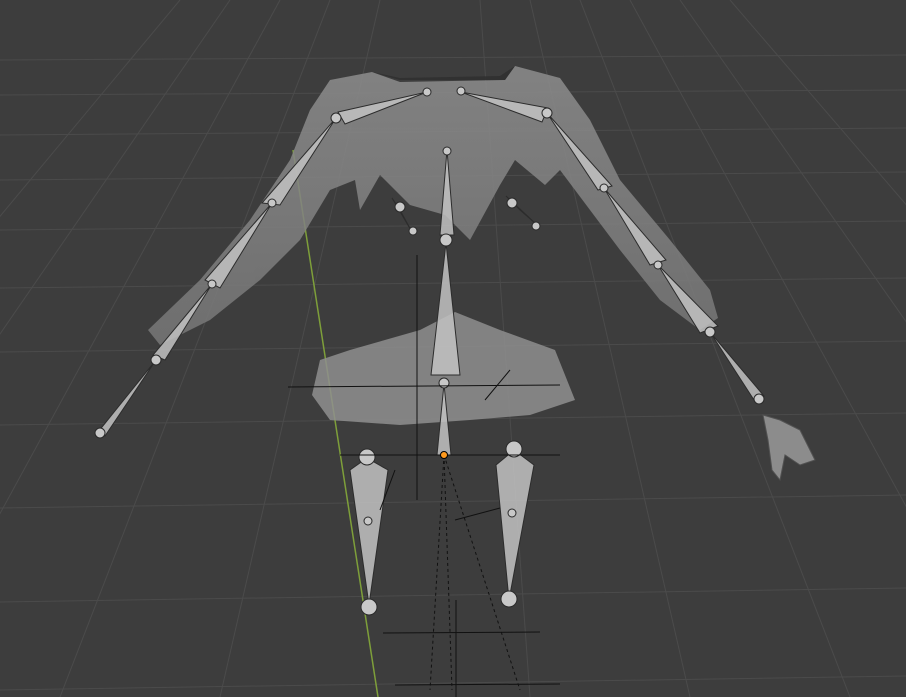 The height and width of the screenshot is (697, 906). I want to click on bone-spine-mid, so click(445, 309).